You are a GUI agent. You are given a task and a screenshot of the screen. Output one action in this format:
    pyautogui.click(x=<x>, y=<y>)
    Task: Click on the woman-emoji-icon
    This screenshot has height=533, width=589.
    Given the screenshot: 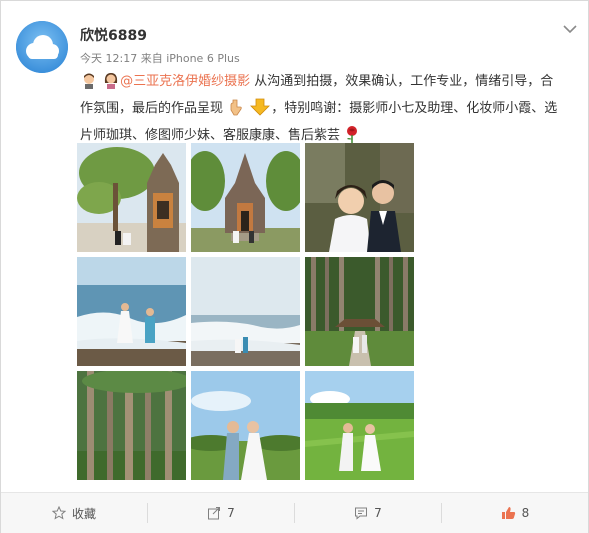 What is the action you would take?
    pyautogui.click(x=111, y=84)
    